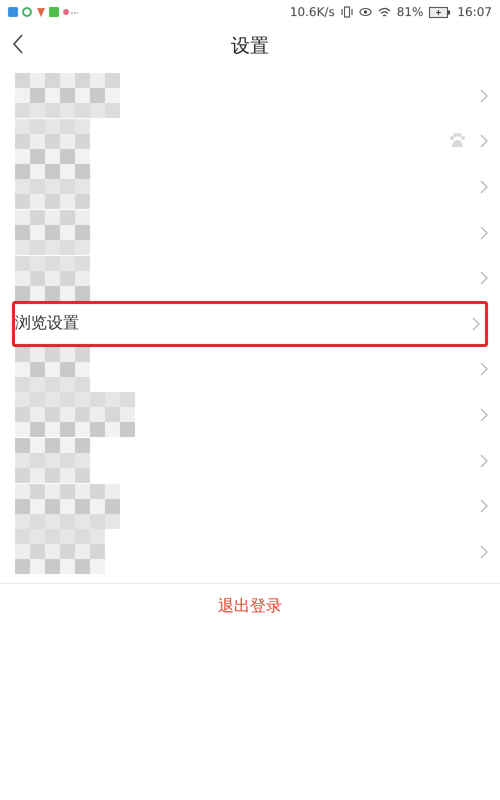  What do you see at coordinates (384, 12) in the screenshot?
I see `wifi-icon` at bounding box center [384, 12].